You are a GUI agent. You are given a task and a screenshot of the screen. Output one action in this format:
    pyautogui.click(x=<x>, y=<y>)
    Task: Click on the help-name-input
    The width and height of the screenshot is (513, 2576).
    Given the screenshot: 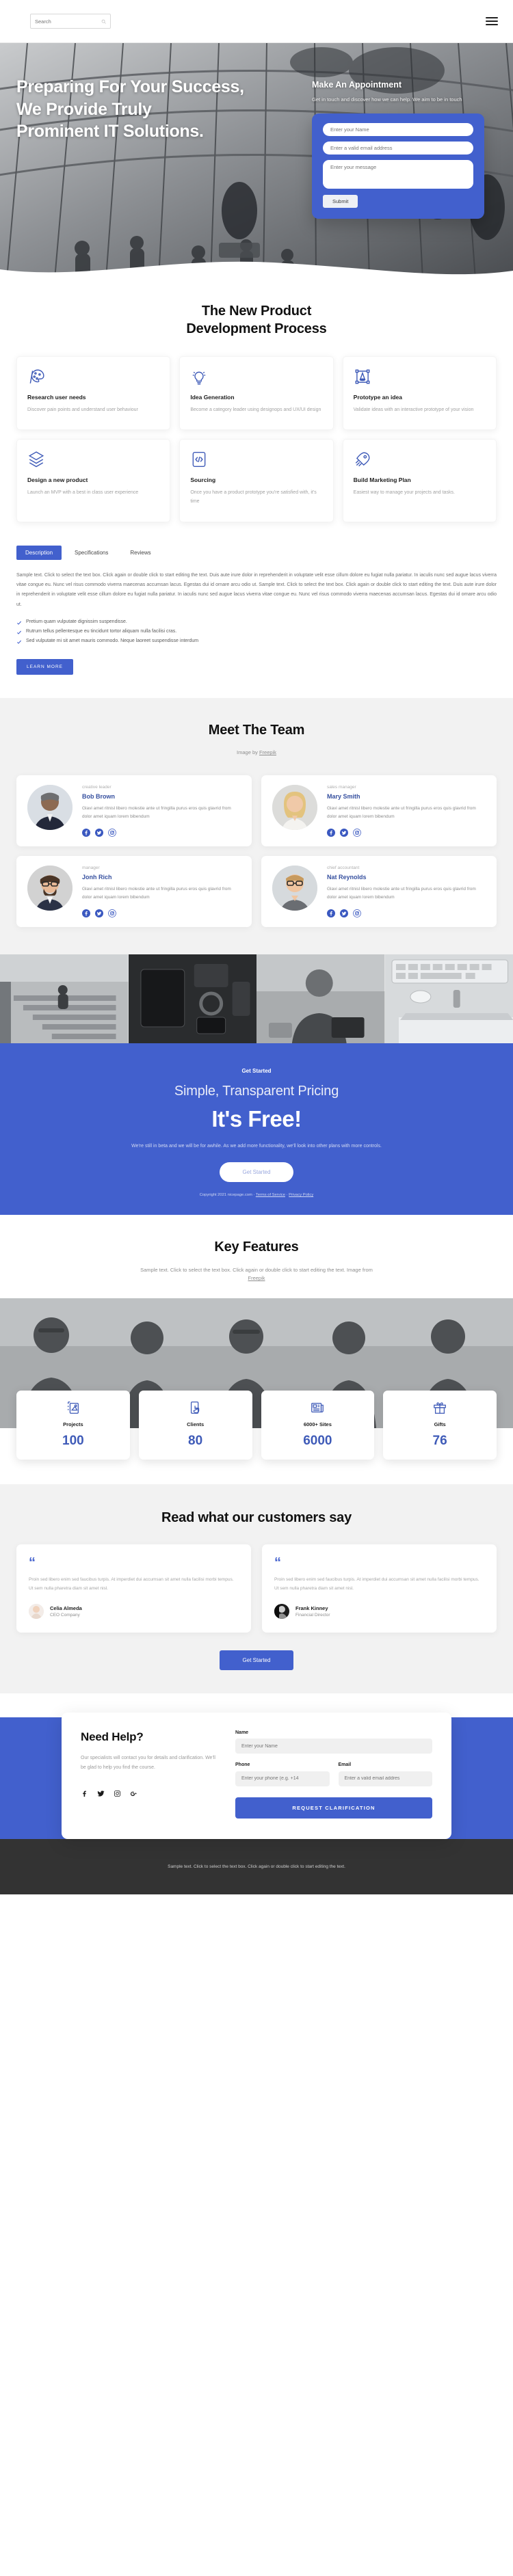 What is the action you would take?
    pyautogui.click(x=334, y=1746)
    